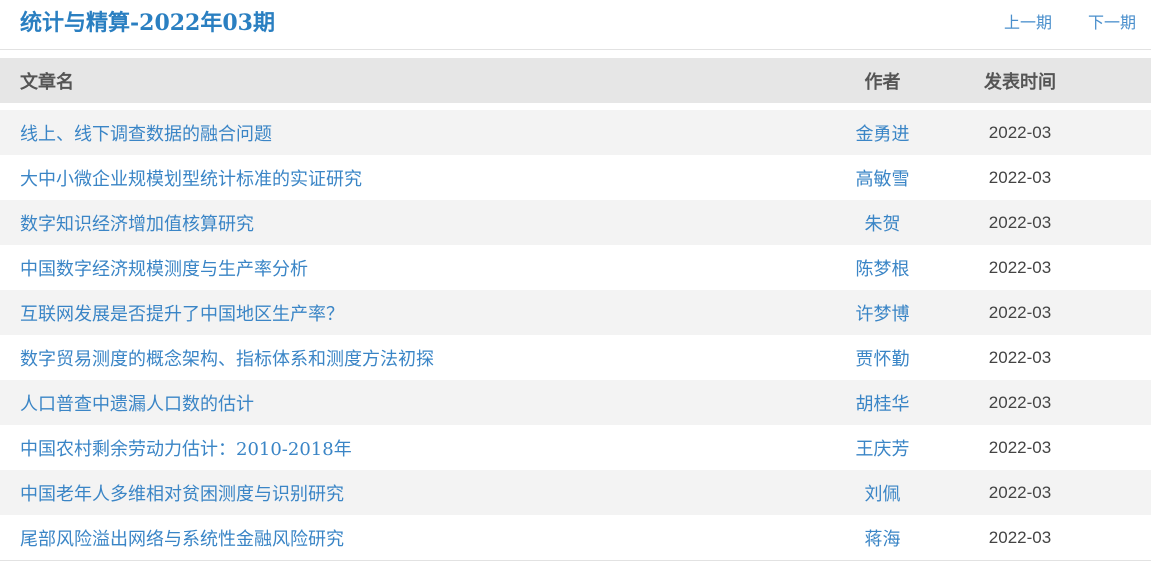 The image size is (1159, 568). What do you see at coordinates (882, 82) in the screenshot?
I see `column-header-author: 作者` at bounding box center [882, 82].